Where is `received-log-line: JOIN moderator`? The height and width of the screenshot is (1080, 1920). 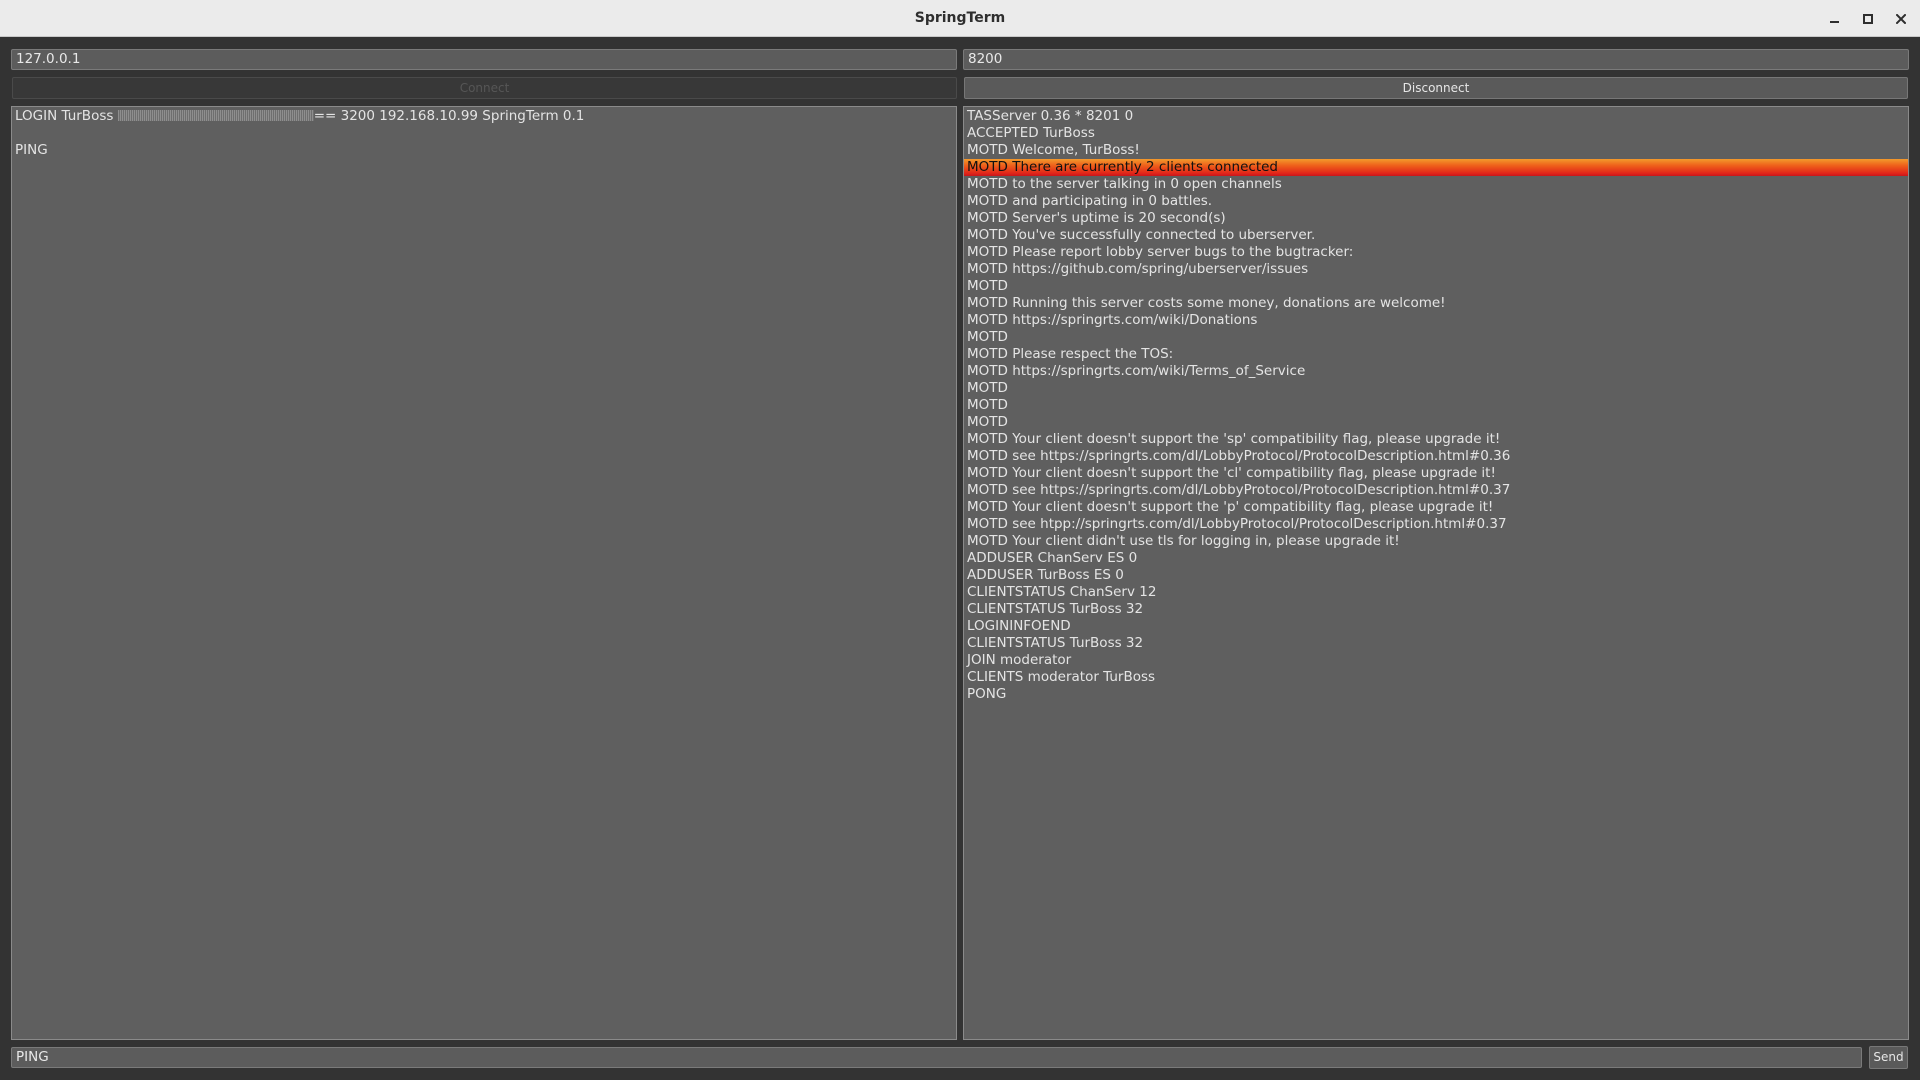
received-log-line: JOIN moderator is located at coordinates (1019, 660).